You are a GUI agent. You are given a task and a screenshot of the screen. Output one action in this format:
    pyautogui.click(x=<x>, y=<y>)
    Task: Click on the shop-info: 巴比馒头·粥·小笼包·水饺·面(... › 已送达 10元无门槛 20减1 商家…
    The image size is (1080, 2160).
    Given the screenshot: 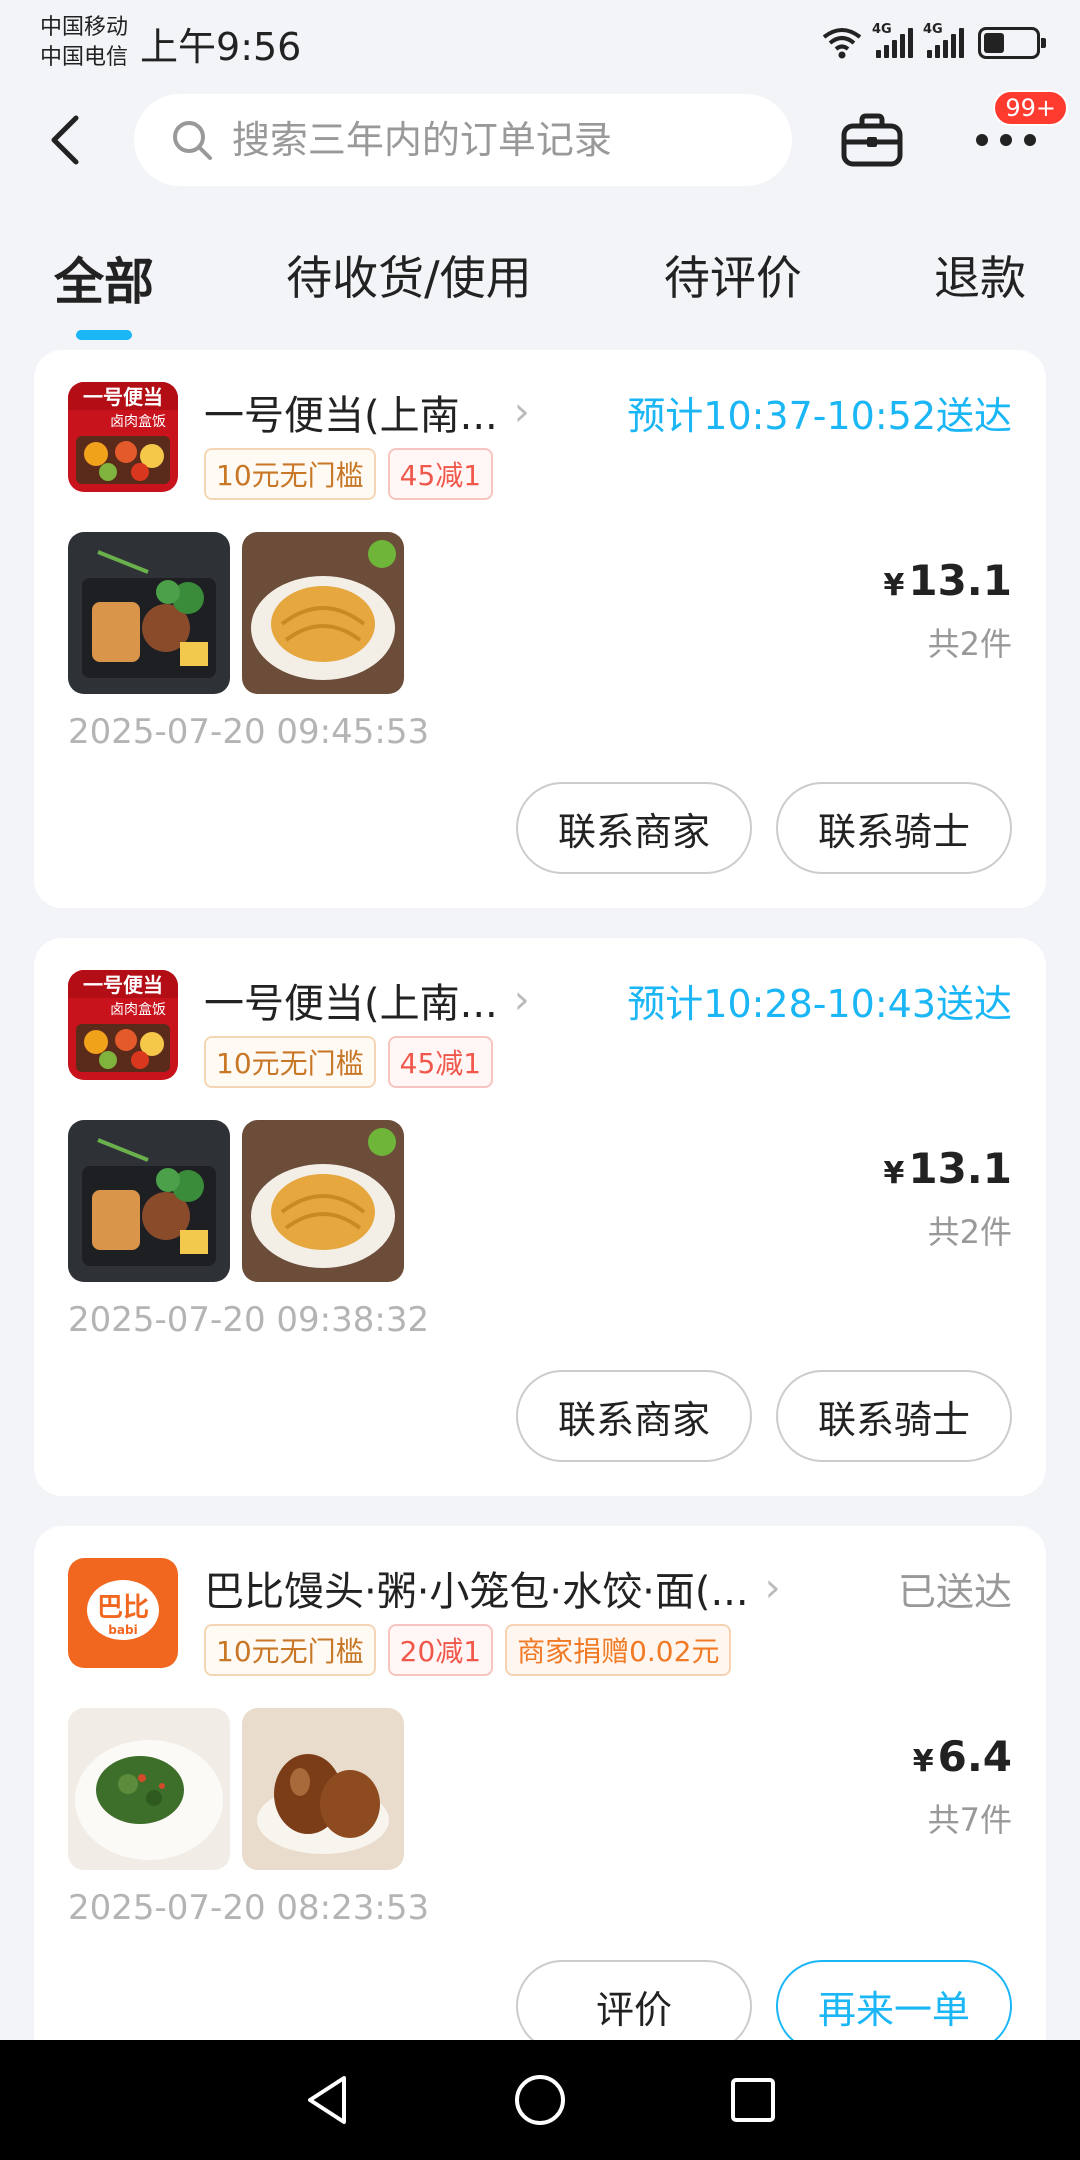 What is the action you would take?
    pyautogui.click(x=608, y=1617)
    